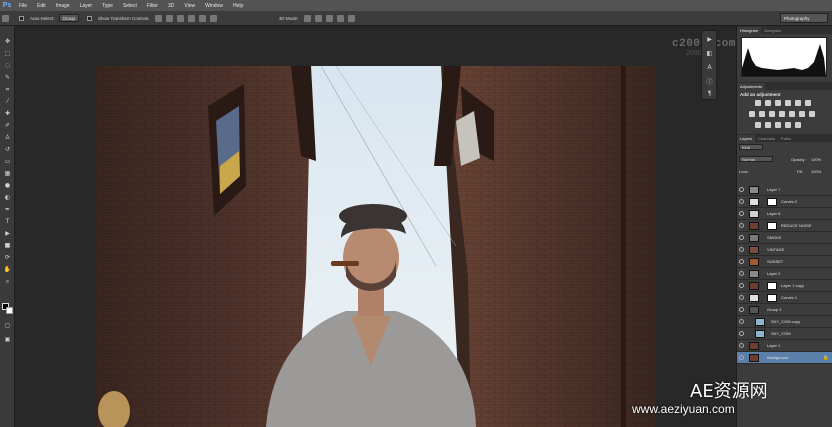  I want to click on eraser-tool-icon: ▭, so click(7, 161).